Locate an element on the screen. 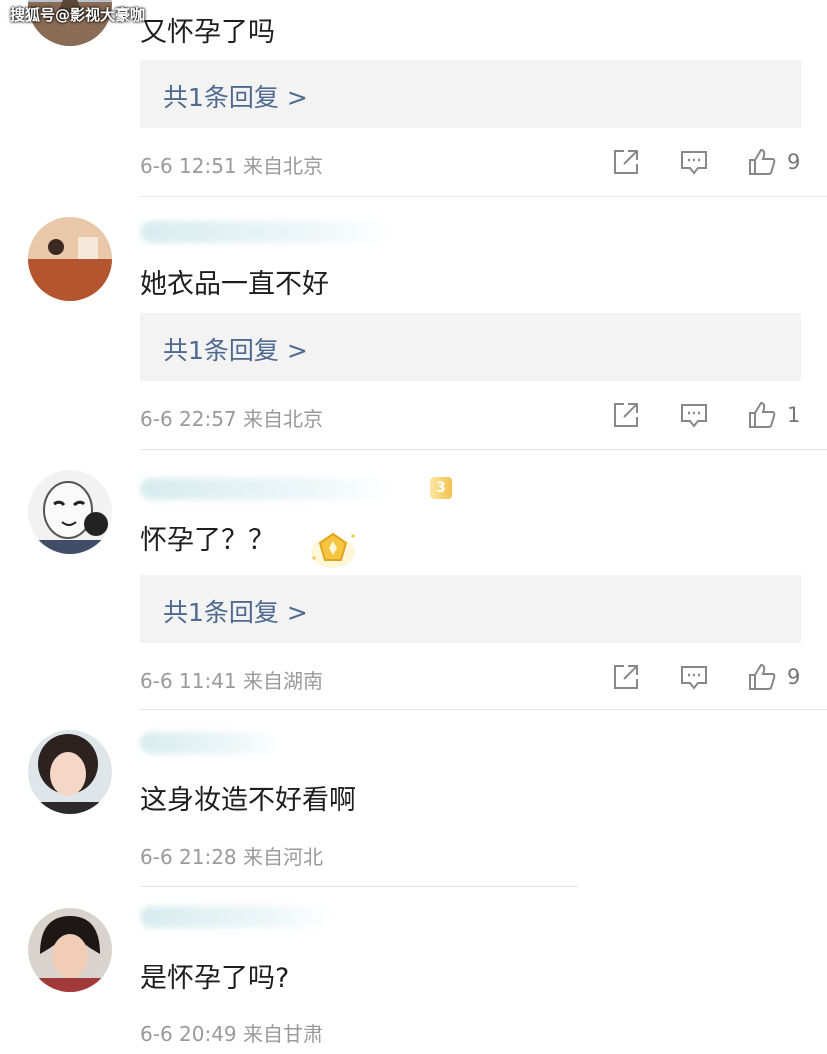 The image size is (827, 1054). comment-date: 6-6 22:57 is located at coordinates (188, 419).